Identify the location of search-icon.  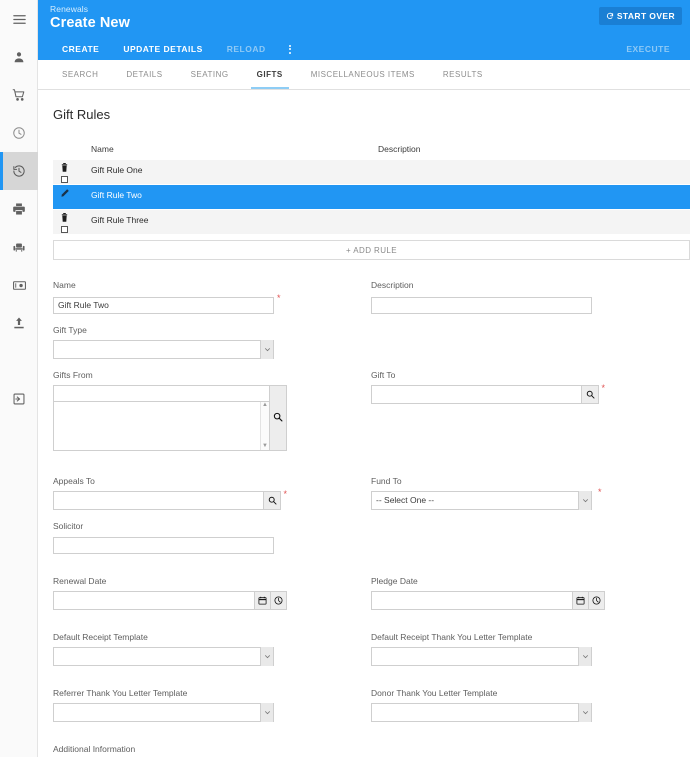
(590, 394).